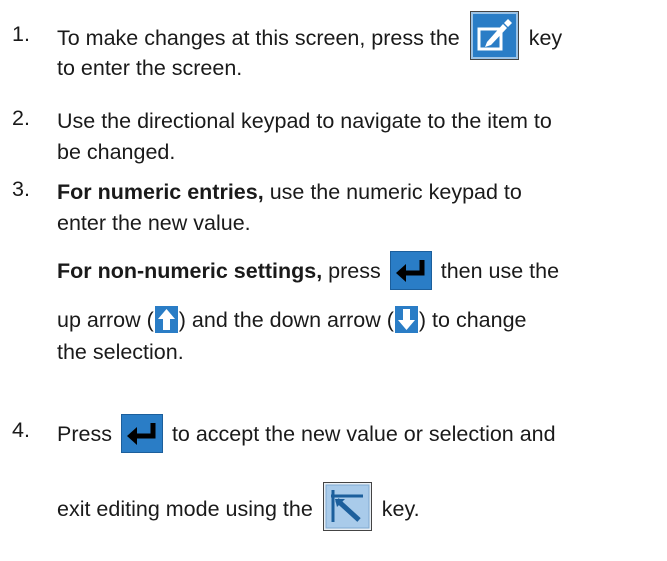 Image resolution: width=667 pixels, height=561 pixels. What do you see at coordinates (347, 506) in the screenshot?
I see `exit-screen-key-icon` at bounding box center [347, 506].